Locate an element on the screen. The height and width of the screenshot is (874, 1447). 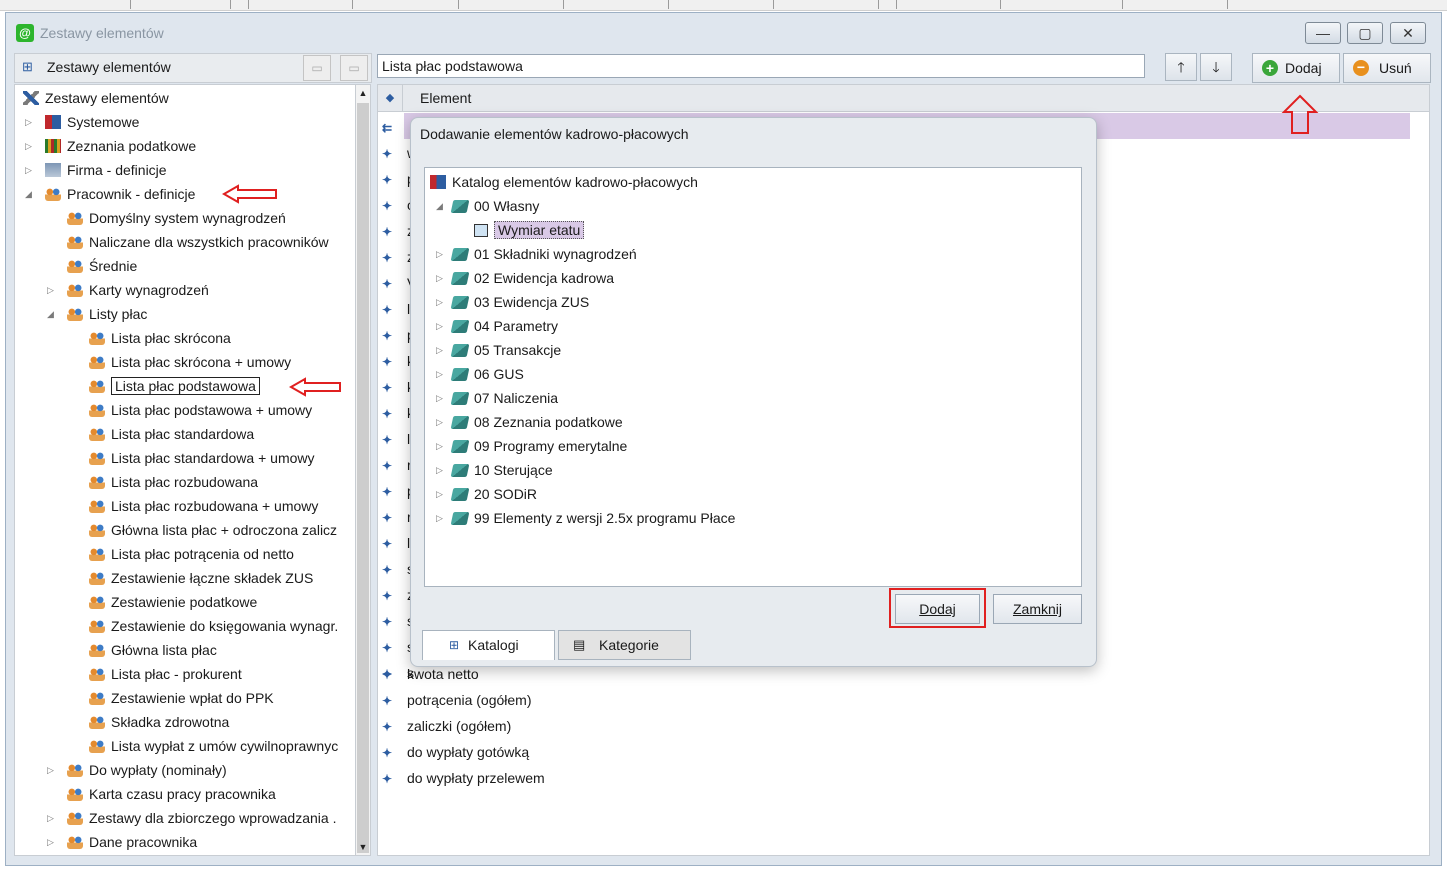
catalog-item-label: 01 Składniki wynagrodzeń is located at coordinates (555, 254).